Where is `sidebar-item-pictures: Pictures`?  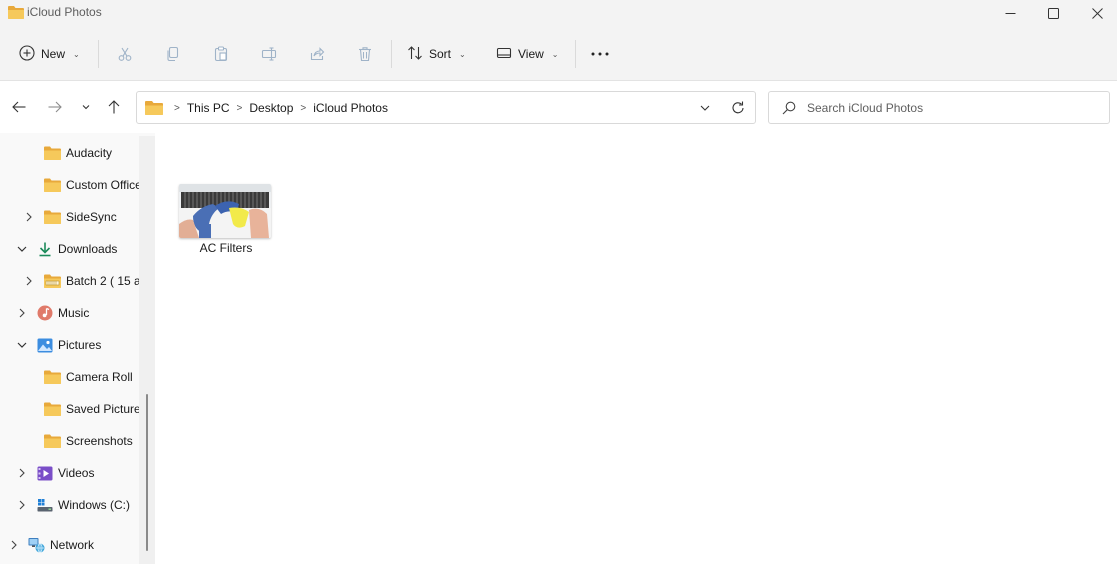 sidebar-item-pictures: Pictures is located at coordinates (69, 345).